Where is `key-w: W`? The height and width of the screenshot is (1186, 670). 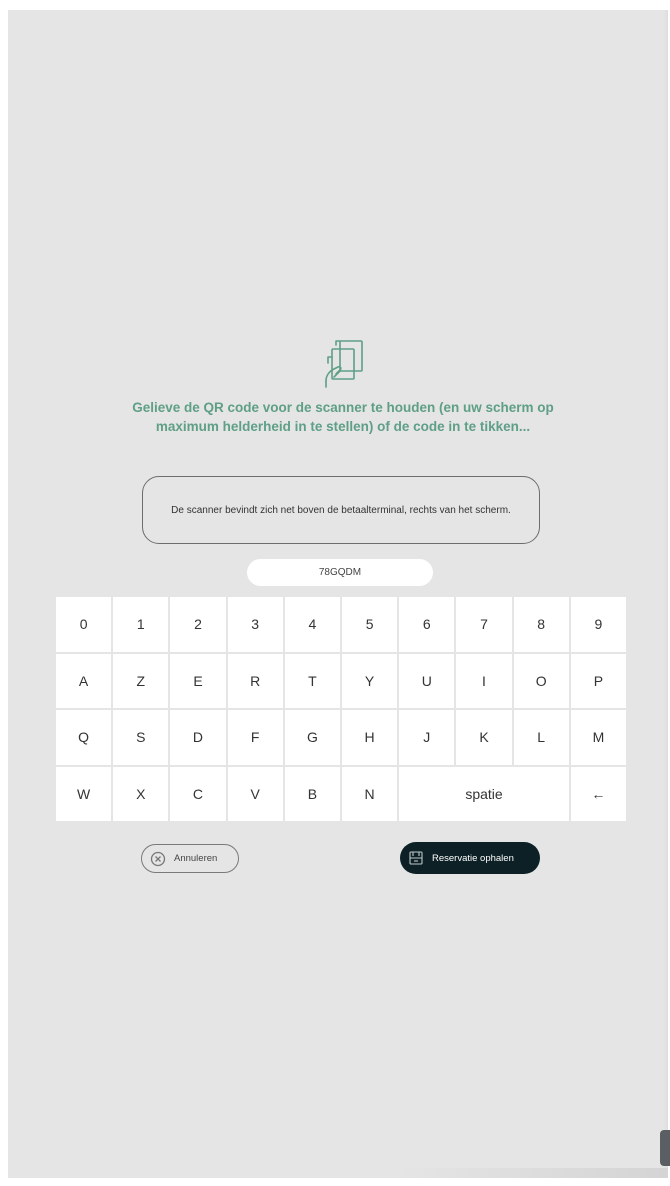
key-w: W is located at coordinates (84, 793).